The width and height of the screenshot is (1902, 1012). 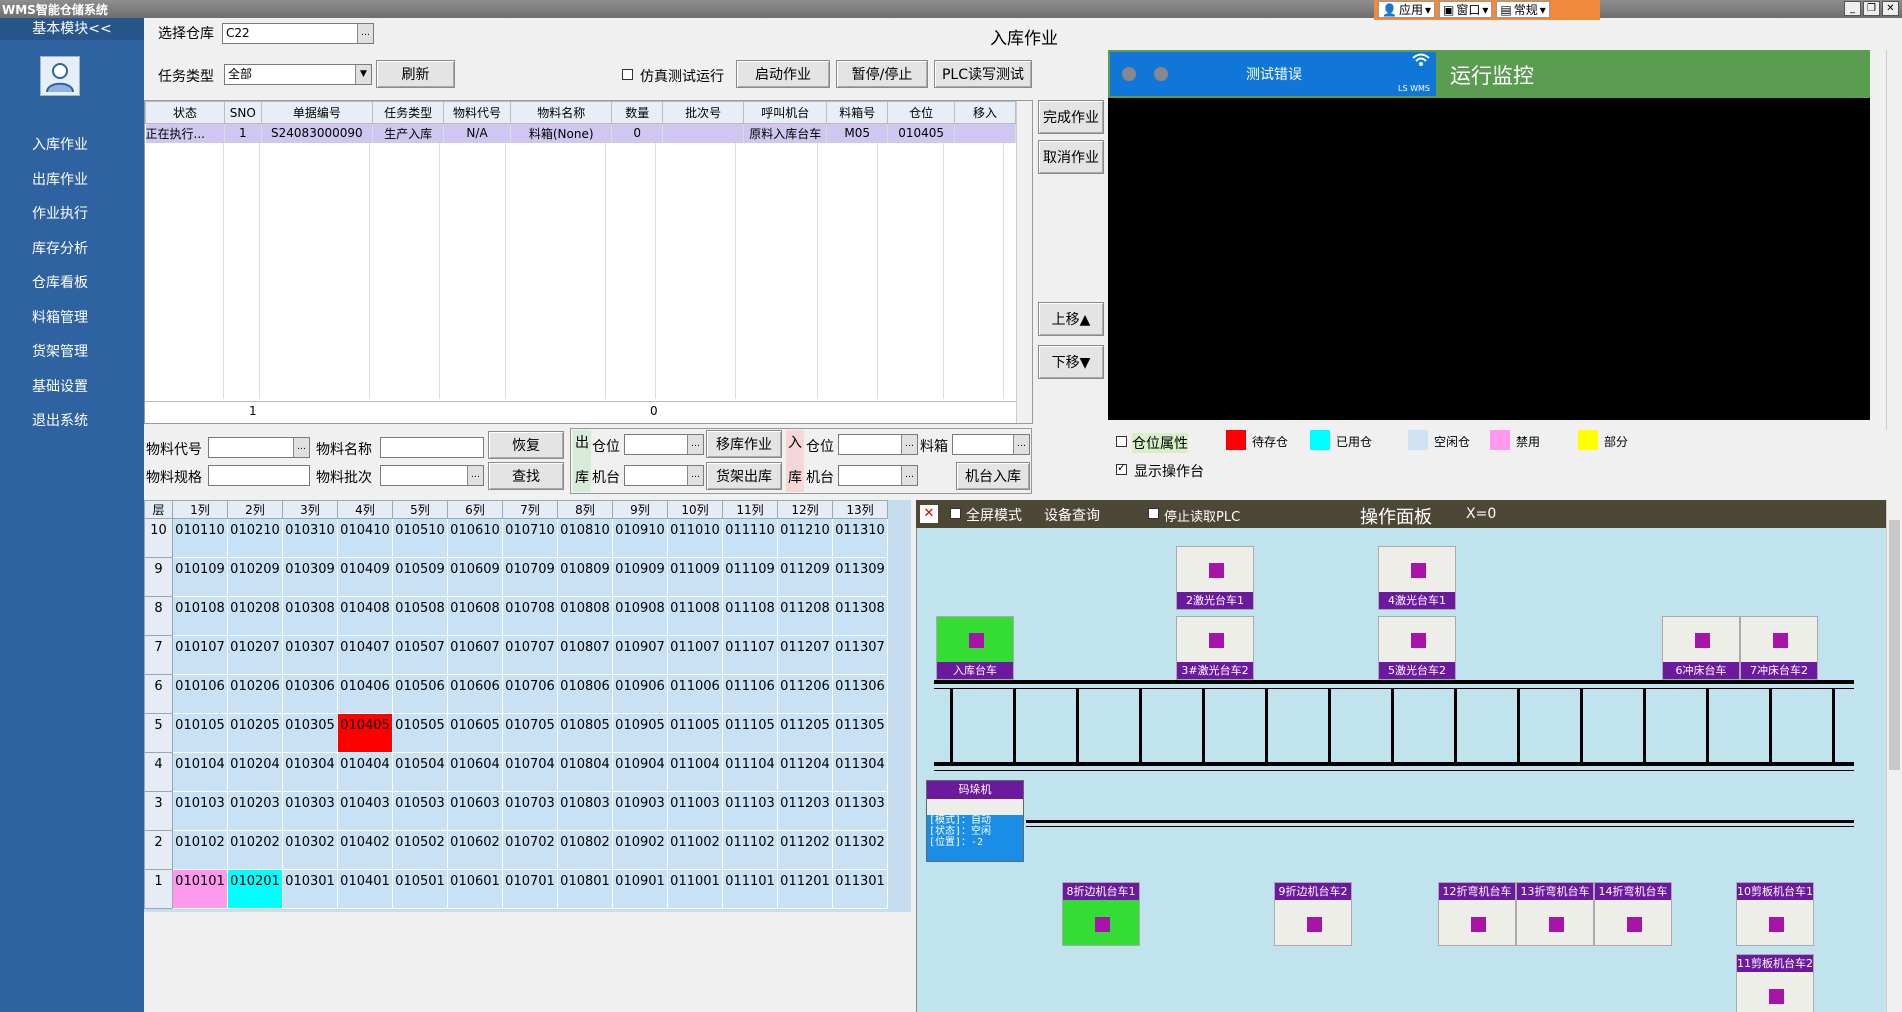 I want to click on slot-cell: 010408, so click(x=365, y=616).